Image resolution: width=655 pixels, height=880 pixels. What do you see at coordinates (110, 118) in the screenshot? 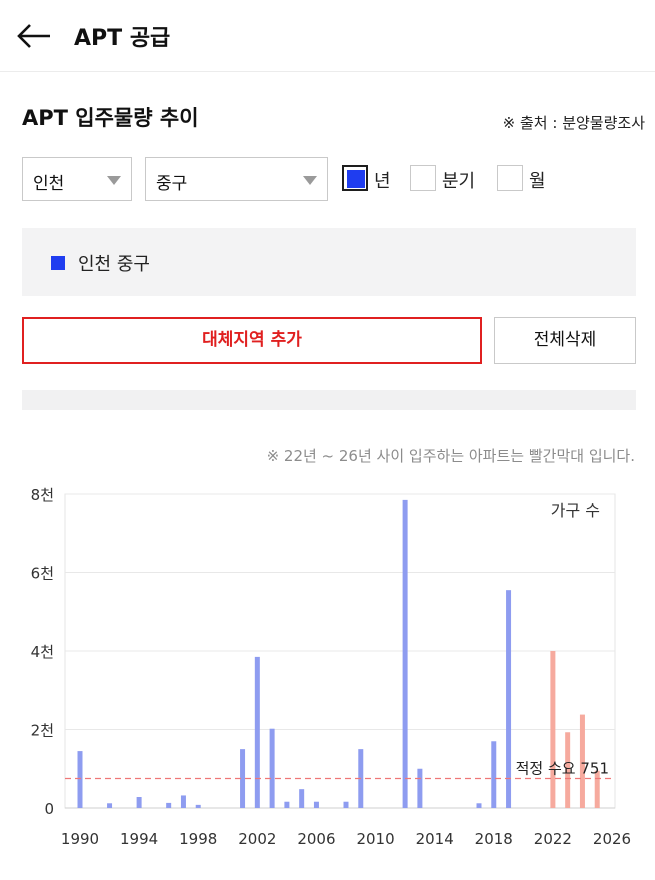
I see `section-title: APT 입주물량 추이` at bounding box center [110, 118].